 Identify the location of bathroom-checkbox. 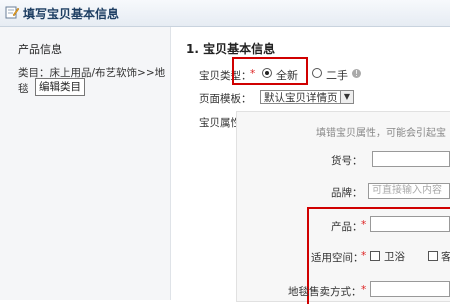
(375, 256).